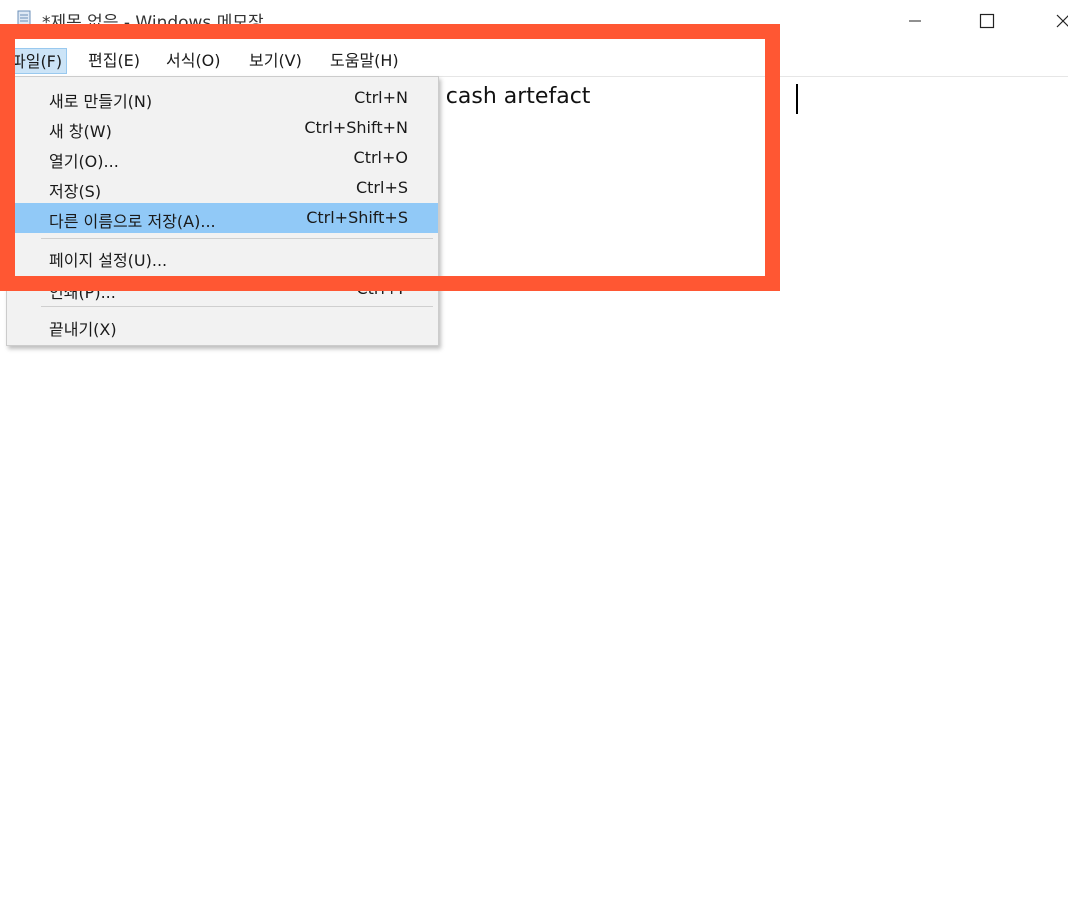 The image size is (1068, 919). I want to click on maximize-button, so click(987, 21).